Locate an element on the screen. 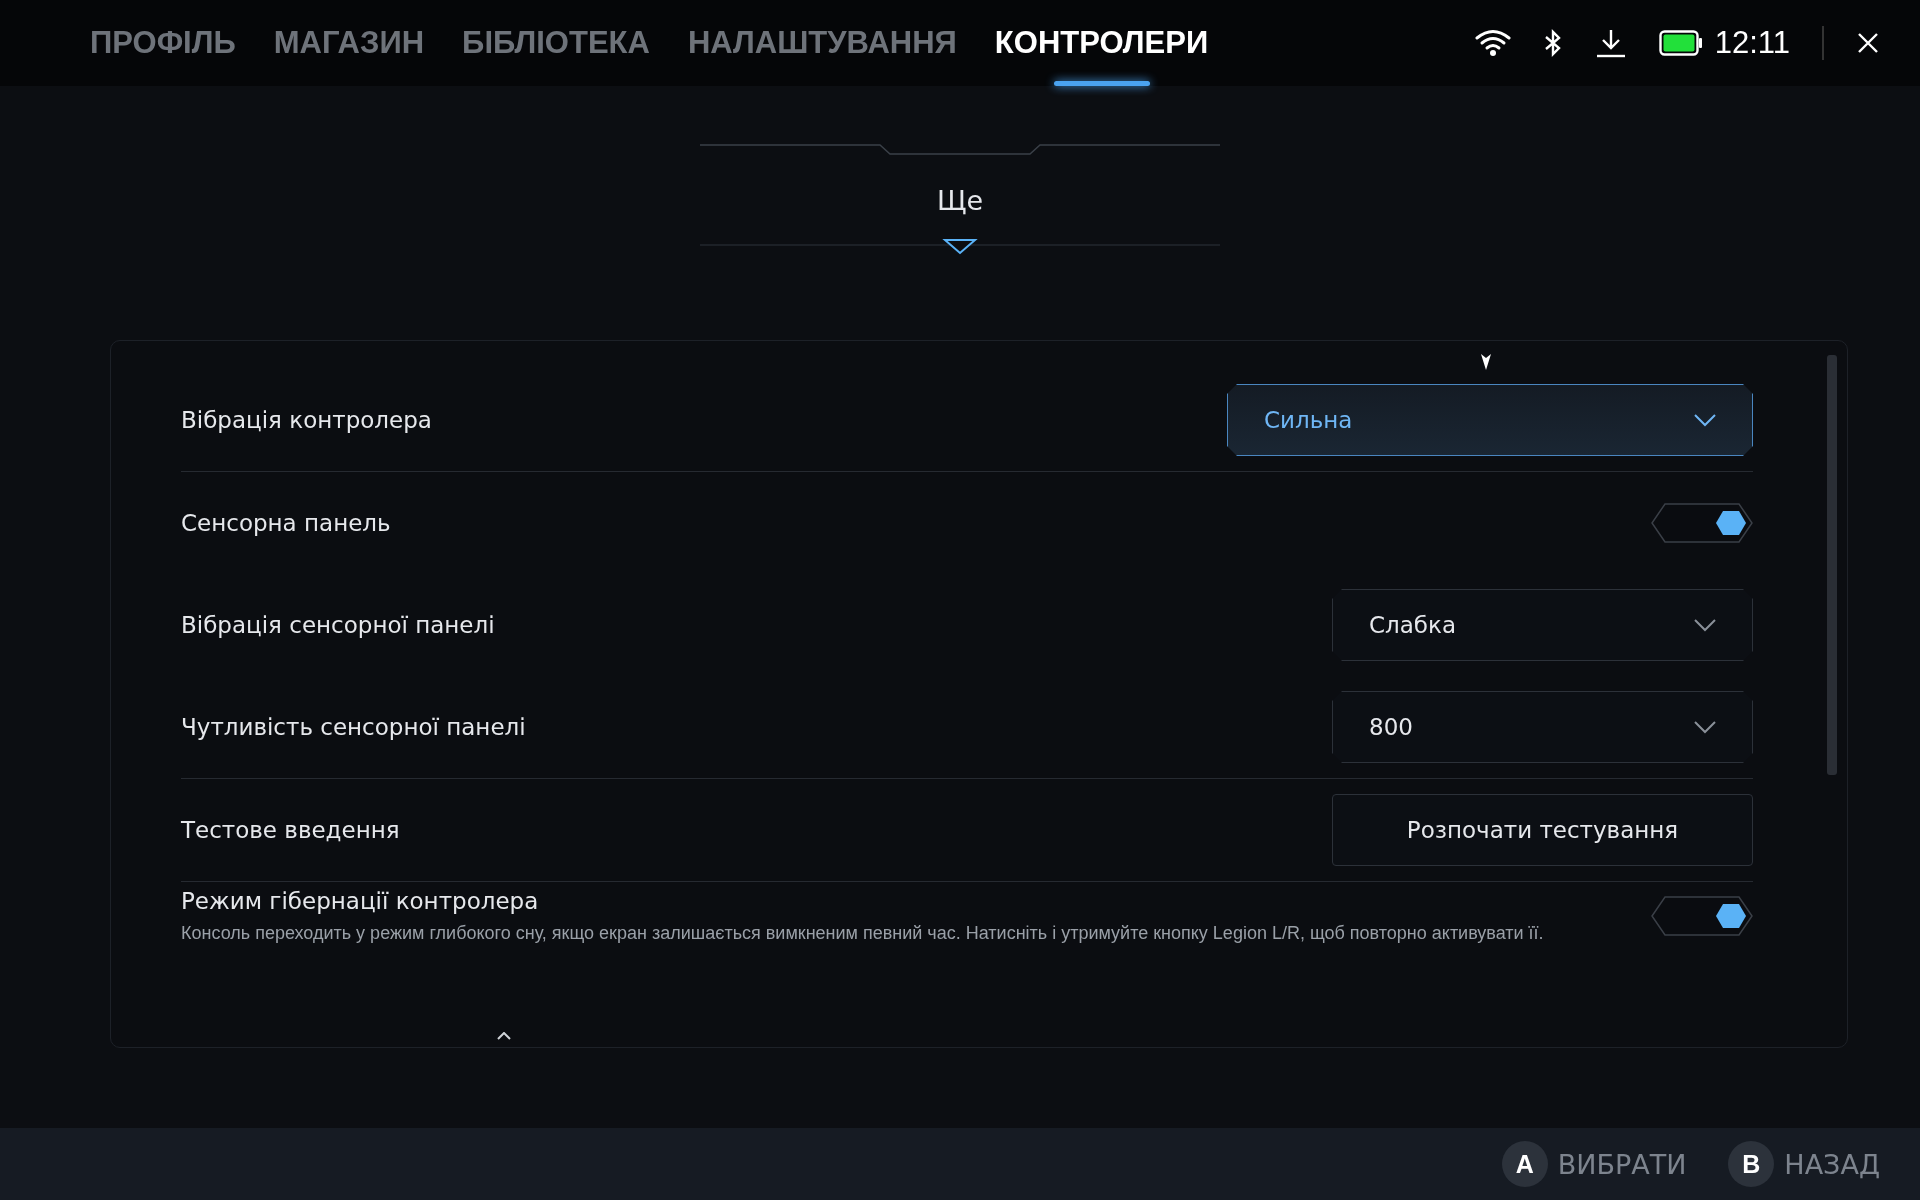 The width and height of the screenshot is (1920, 1200). setting-label: Тестове введення is located at coordinates (290, 830).